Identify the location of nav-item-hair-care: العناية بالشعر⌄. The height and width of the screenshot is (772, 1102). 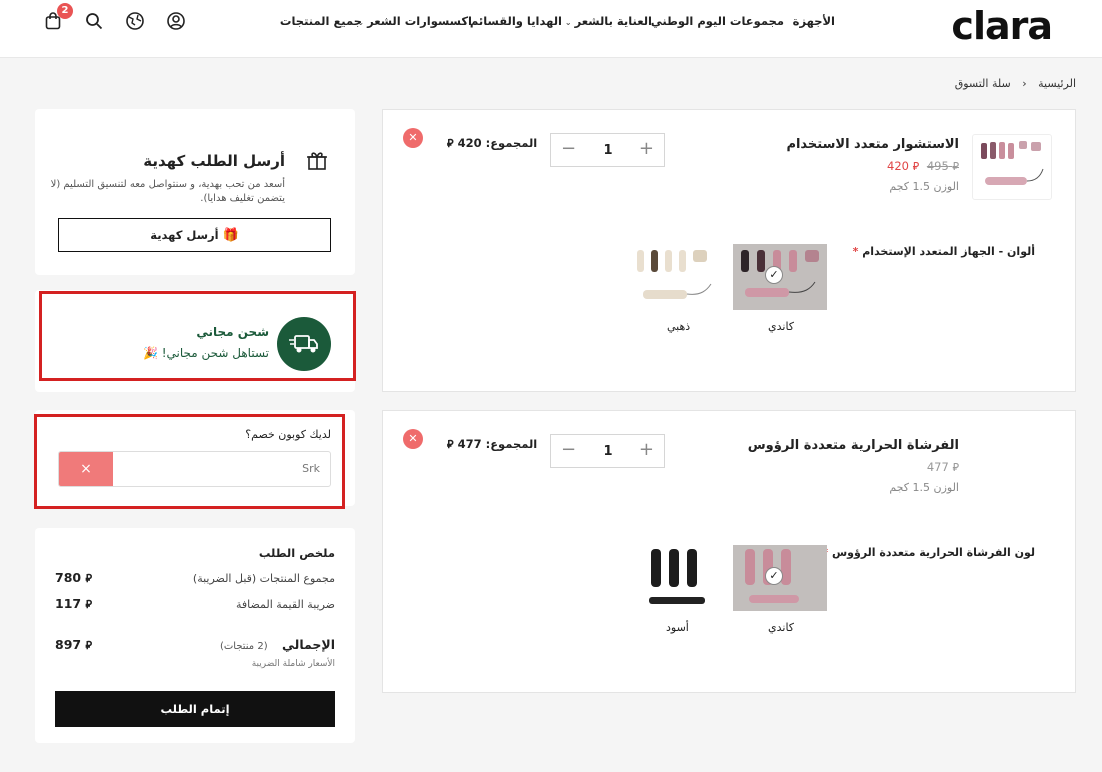
(608, 21).